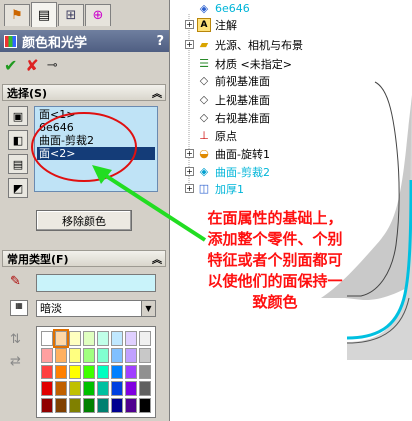 The height and width of the screenshot is (421, 412). What do you see at coordinates (84, 147) in the screenshot?
I see `callout-ellipse` at bounding box center [84, 147].